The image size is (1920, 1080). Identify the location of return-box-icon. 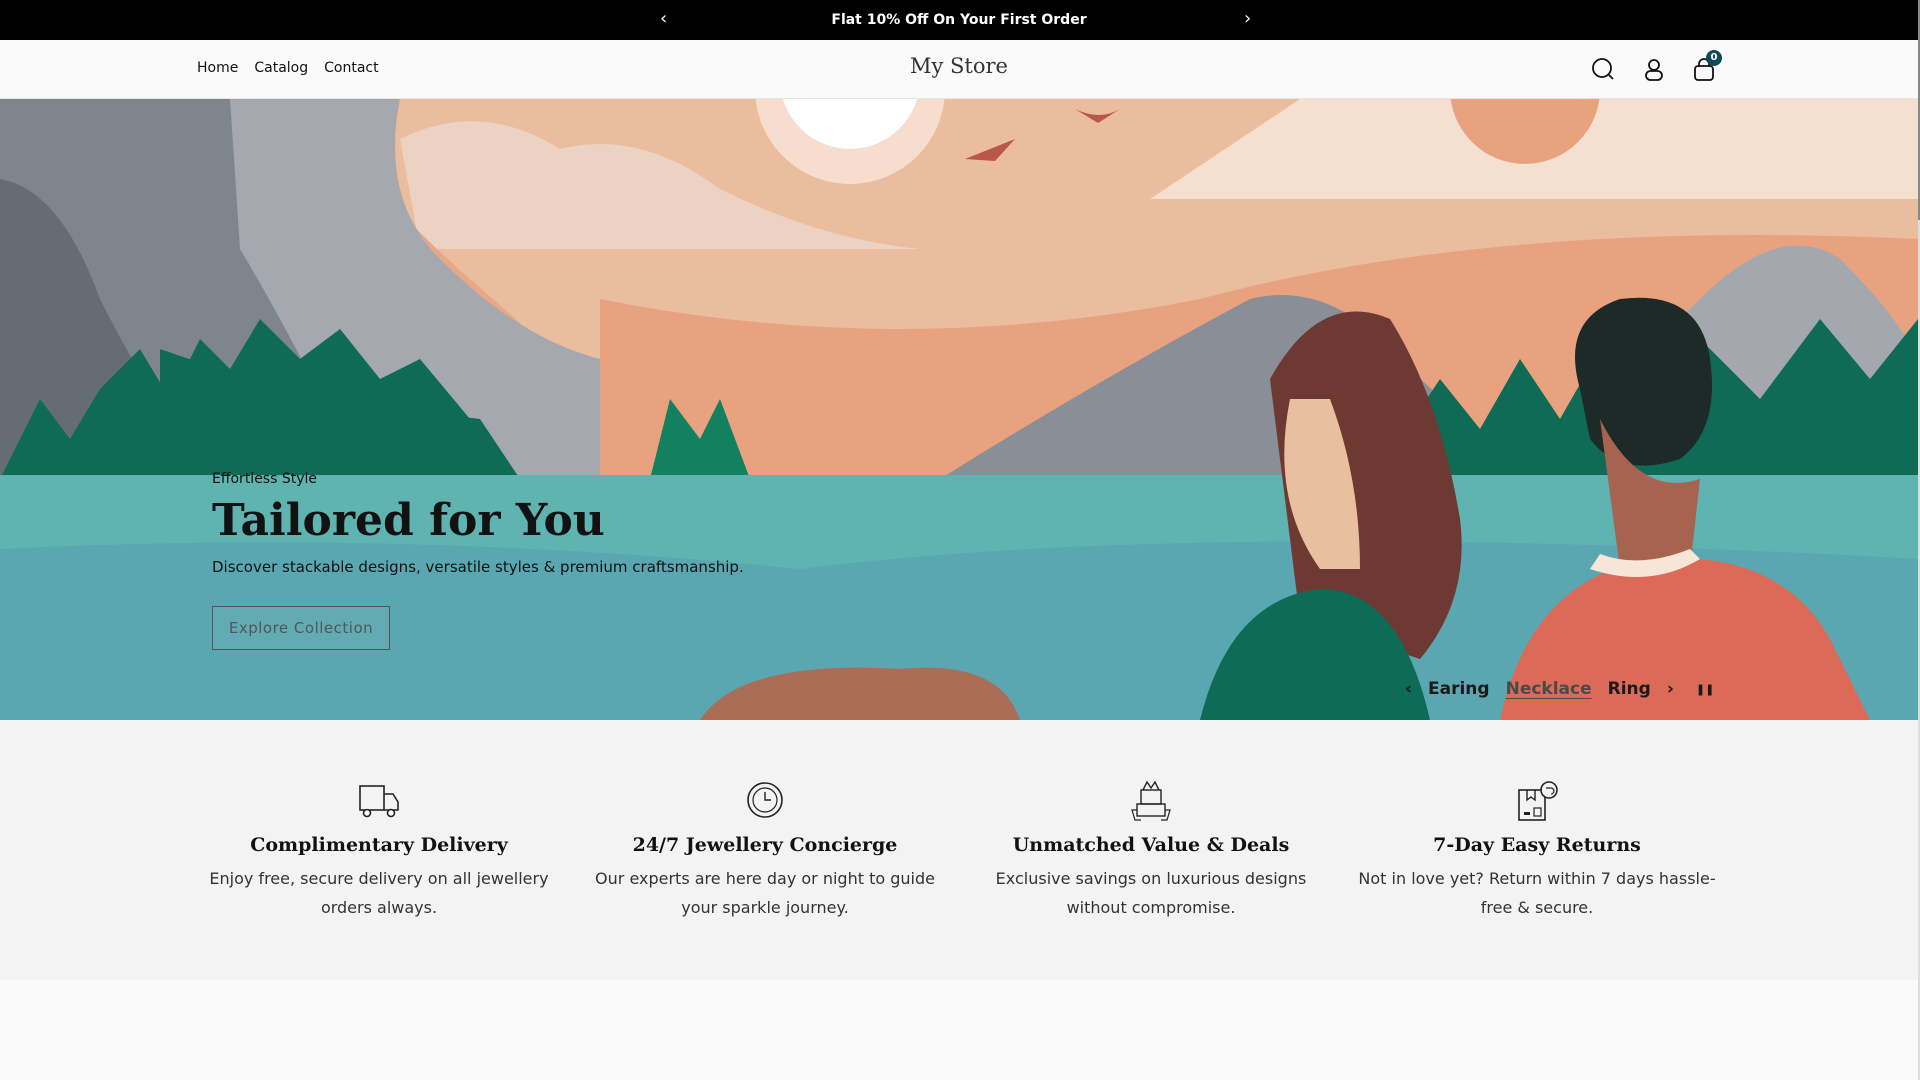
(1537, 802).